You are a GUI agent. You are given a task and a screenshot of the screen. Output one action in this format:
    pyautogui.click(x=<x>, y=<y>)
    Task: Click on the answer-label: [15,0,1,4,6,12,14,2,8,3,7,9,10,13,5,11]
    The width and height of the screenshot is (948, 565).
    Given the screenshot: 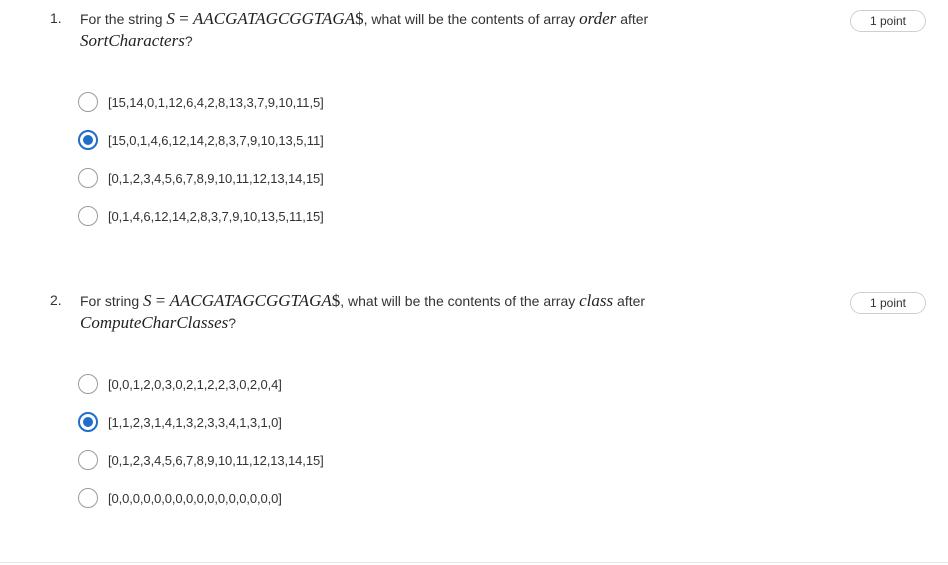 What is the action you would take?
    pyautogui.click(x=216, y=140)
    